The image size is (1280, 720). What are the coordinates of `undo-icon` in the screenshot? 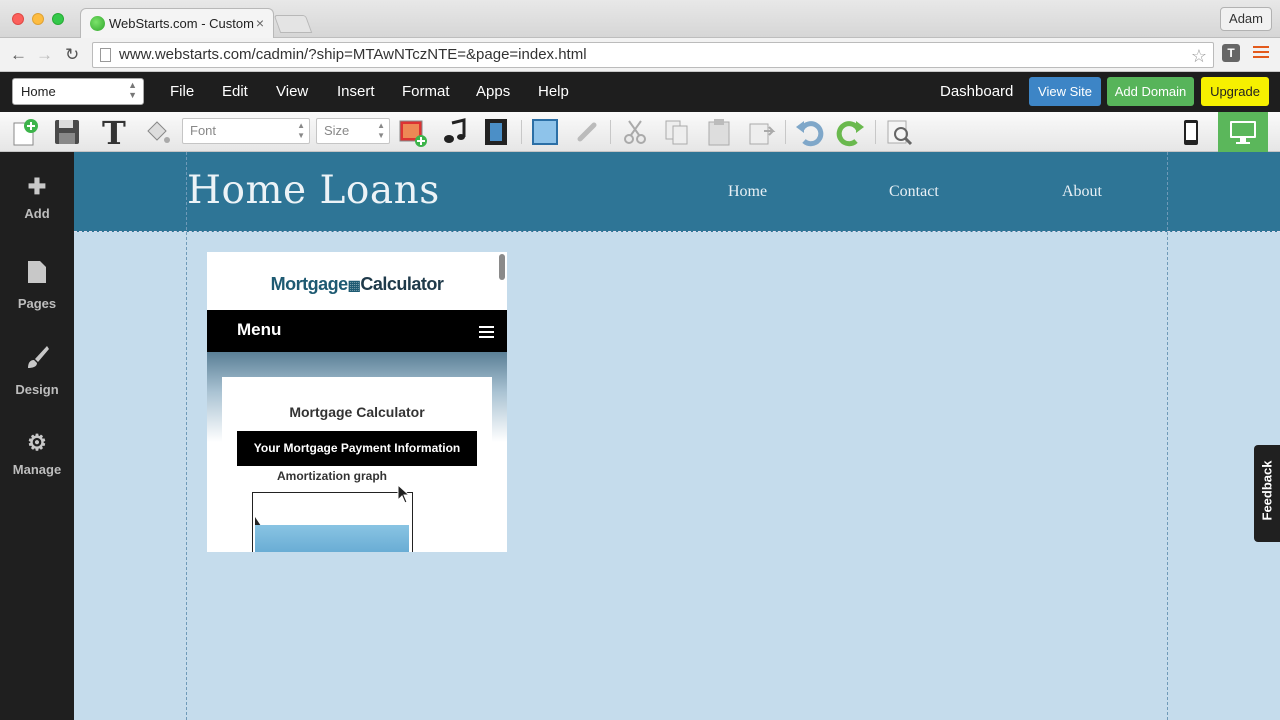 It's located at (809, 132).